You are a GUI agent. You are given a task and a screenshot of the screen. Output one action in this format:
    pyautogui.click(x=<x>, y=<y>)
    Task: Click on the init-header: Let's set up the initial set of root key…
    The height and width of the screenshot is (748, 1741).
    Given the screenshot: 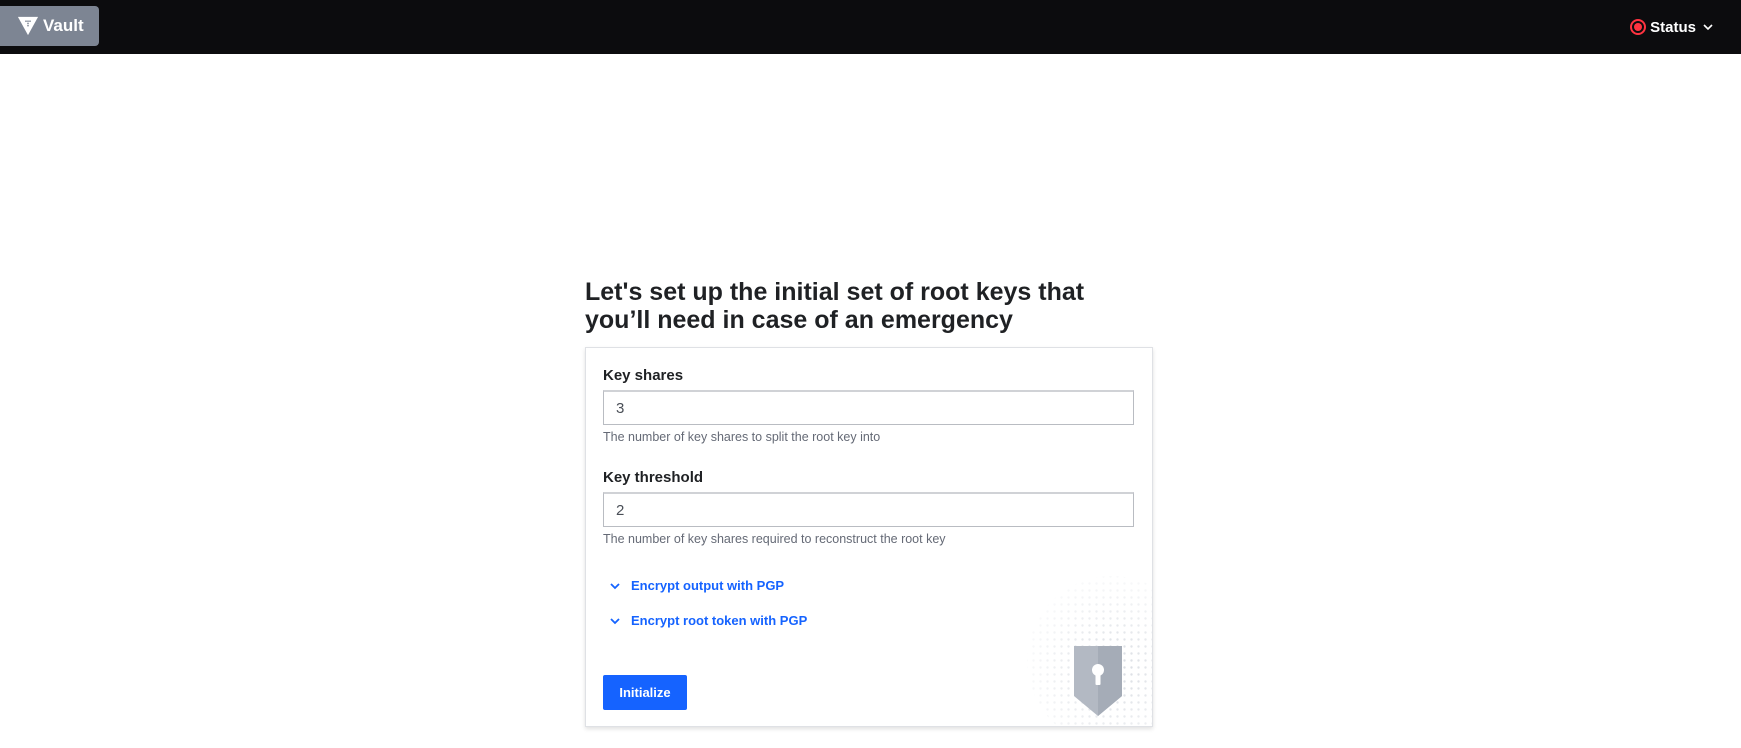 What is the action you would take?
    pyautogui.click(x=869, y=306)
    